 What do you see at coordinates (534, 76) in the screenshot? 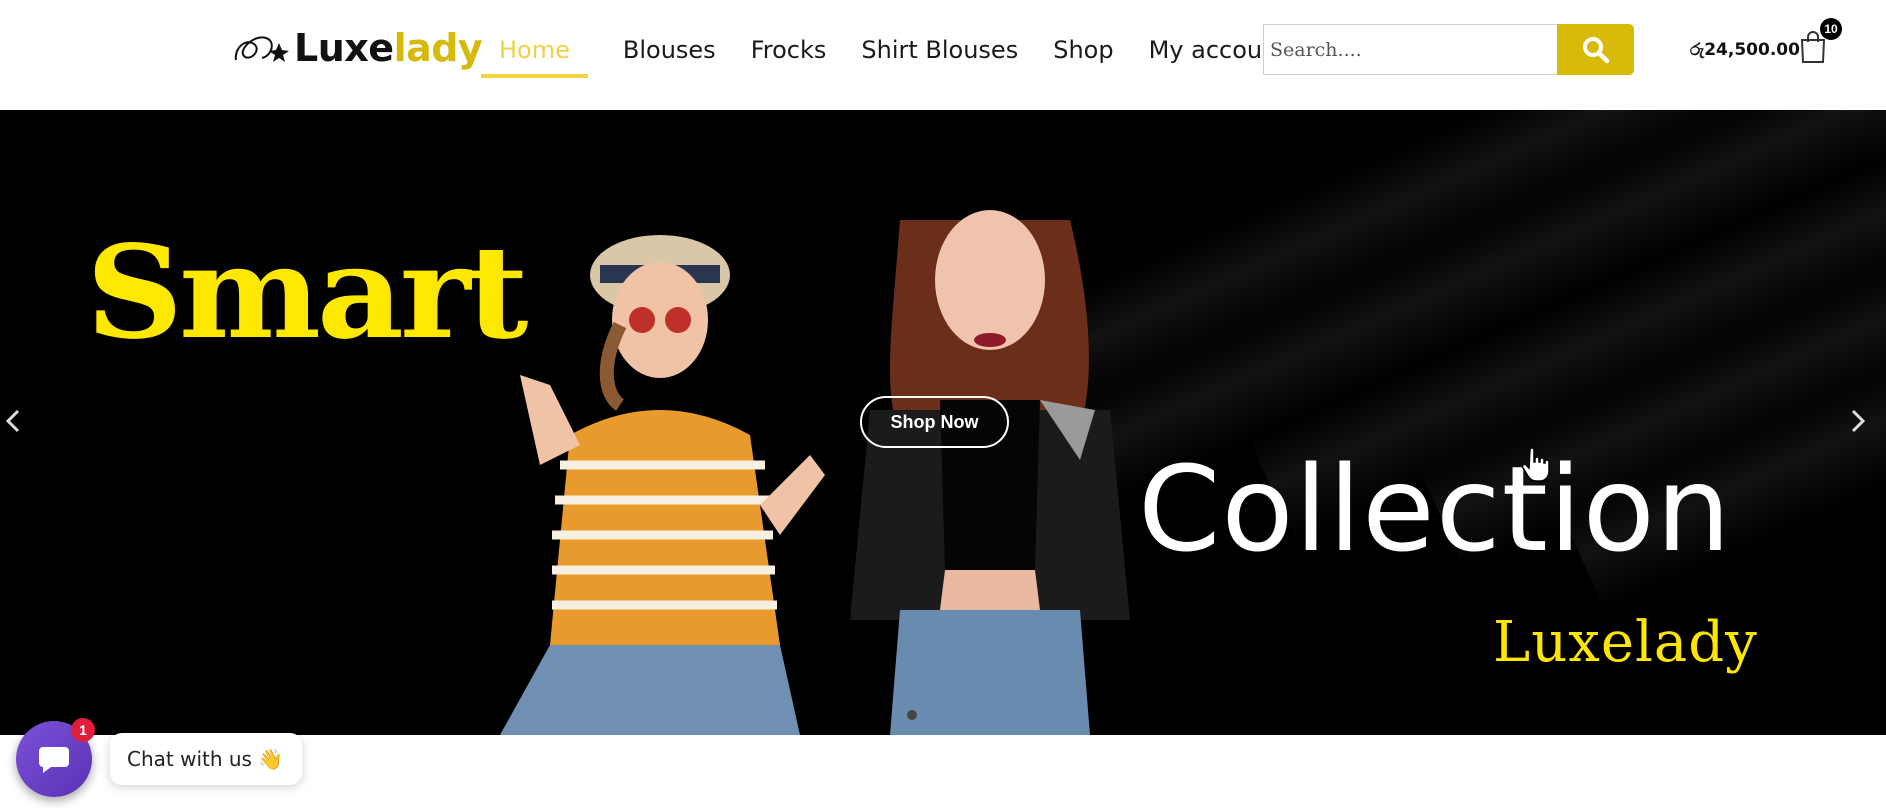
I see `nav-active-underline` at bounding box center [534, 76].